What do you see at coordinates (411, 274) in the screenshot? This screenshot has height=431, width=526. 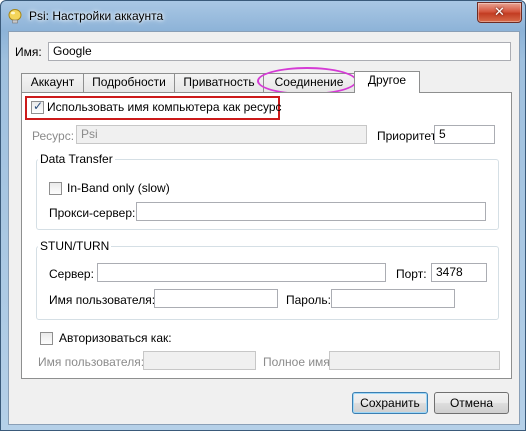 I see `port-label: Порт:` at bounding box center [411, 274].